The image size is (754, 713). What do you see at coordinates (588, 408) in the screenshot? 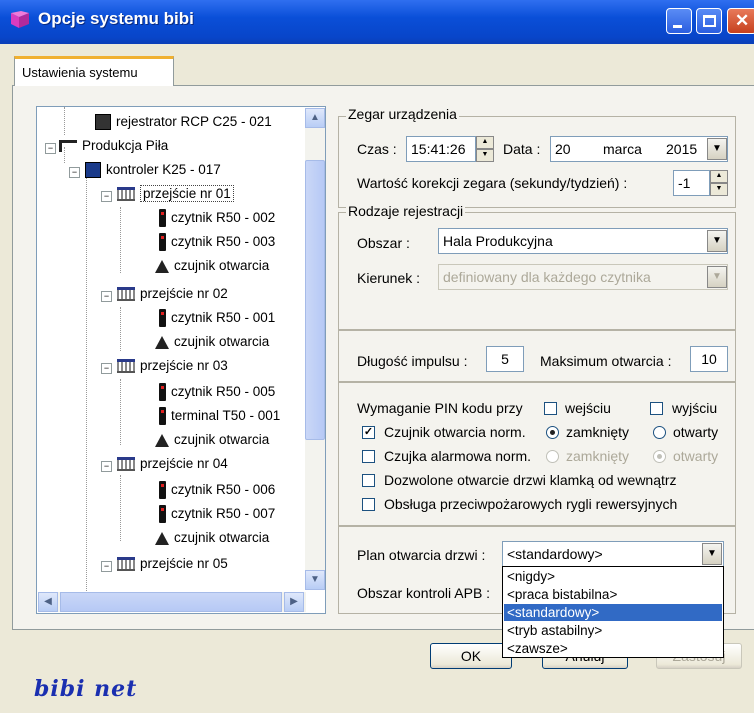
I see `pin-entry-label: wejściu` at bounding box center [588, 408].